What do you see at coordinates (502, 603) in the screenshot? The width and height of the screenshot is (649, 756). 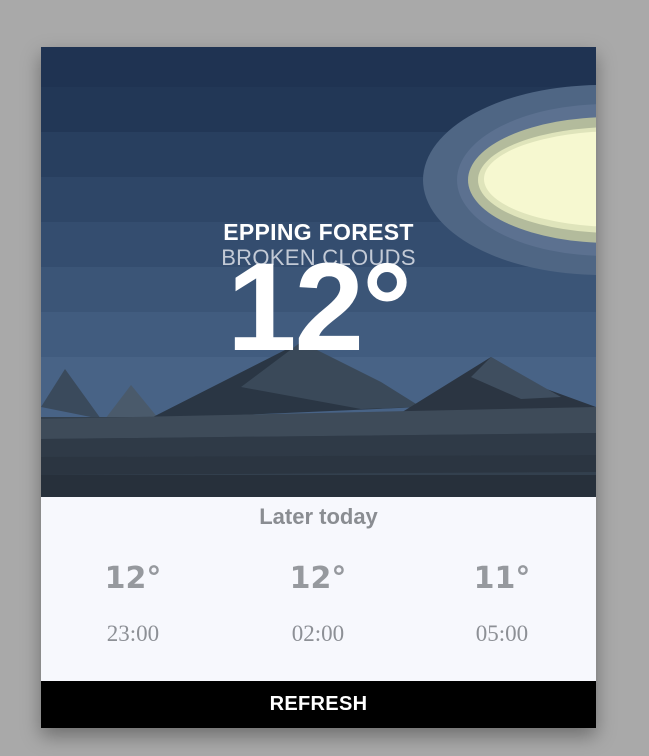 I see `forecast-item: 11° 05:00` at bounding box center [502, 603].